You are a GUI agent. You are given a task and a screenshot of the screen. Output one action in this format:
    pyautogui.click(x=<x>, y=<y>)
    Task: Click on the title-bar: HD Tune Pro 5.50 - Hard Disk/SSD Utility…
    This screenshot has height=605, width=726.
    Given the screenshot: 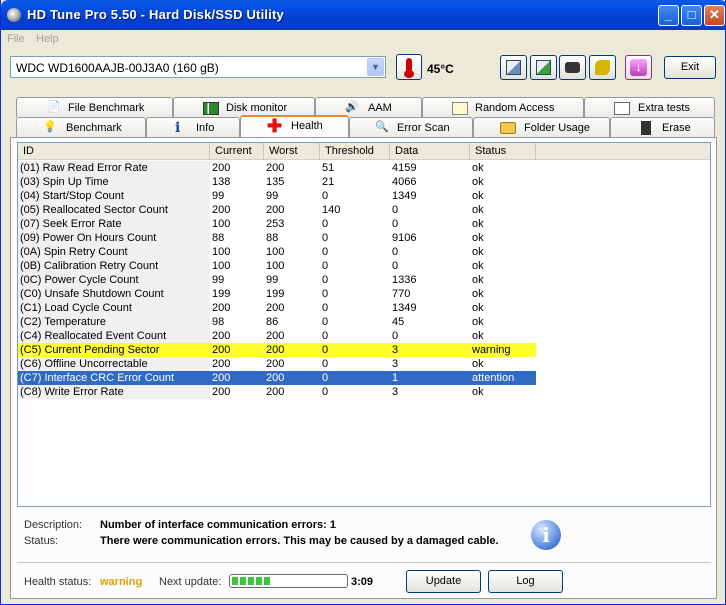 What is the action you would take?
    pyautogui.click(x=363, y=15)
    